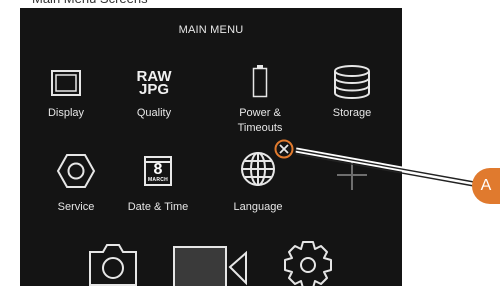 The height and width of the screenshot is (286, 500). What do you see at coordinates (352, 113) in the screenshot?
I see `menu-item-label: Storage` at bounding box center [352, 113].